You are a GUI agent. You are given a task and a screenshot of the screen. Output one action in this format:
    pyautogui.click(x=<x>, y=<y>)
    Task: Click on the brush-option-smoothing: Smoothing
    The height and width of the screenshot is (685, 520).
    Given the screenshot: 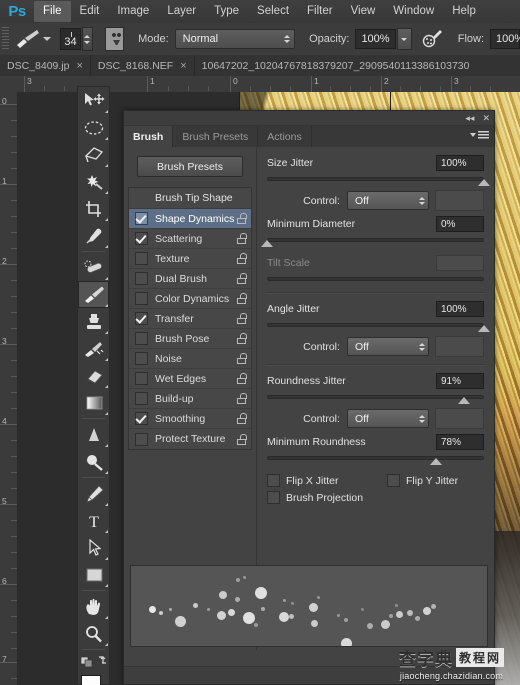 What is the action you would take?
    pyautogui.click(x=190, y=419)
    